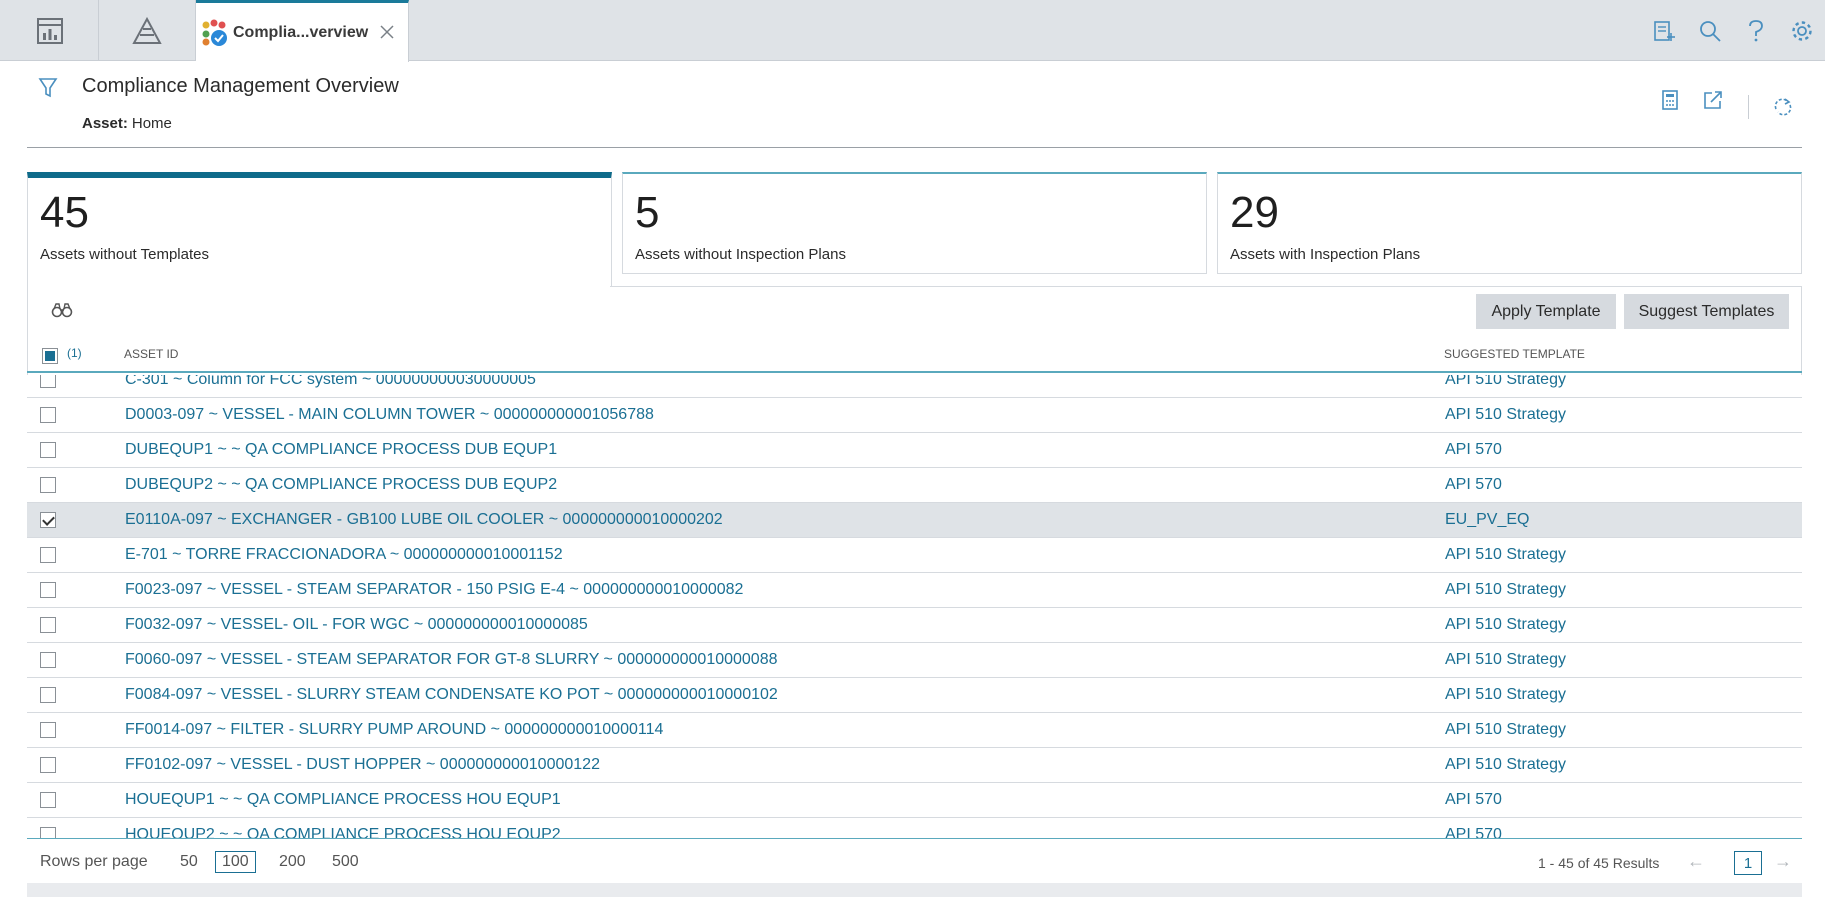 This screenshot has width=1825, height=897. Describe the element at coordinates (1487, 520) in the screenshot. I see `suggested-template-link: EU_PV_EQ` at that location.